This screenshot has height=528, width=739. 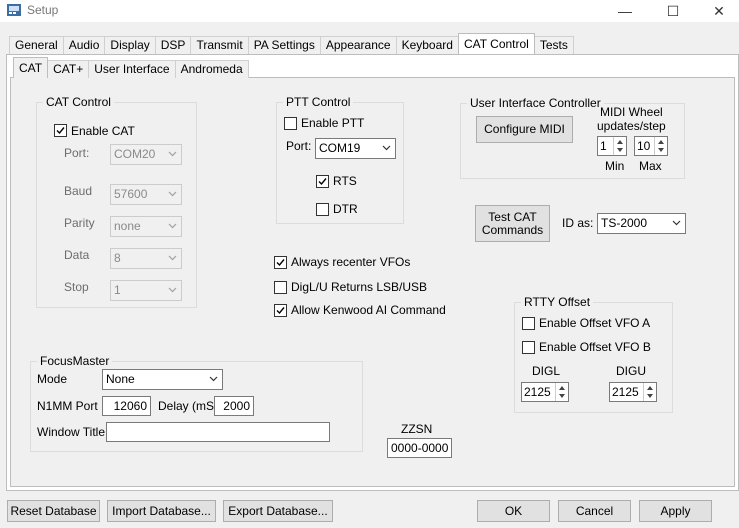 I want to click on rtty-offset-title: RTTY Offset, so click(x=557, y=302).